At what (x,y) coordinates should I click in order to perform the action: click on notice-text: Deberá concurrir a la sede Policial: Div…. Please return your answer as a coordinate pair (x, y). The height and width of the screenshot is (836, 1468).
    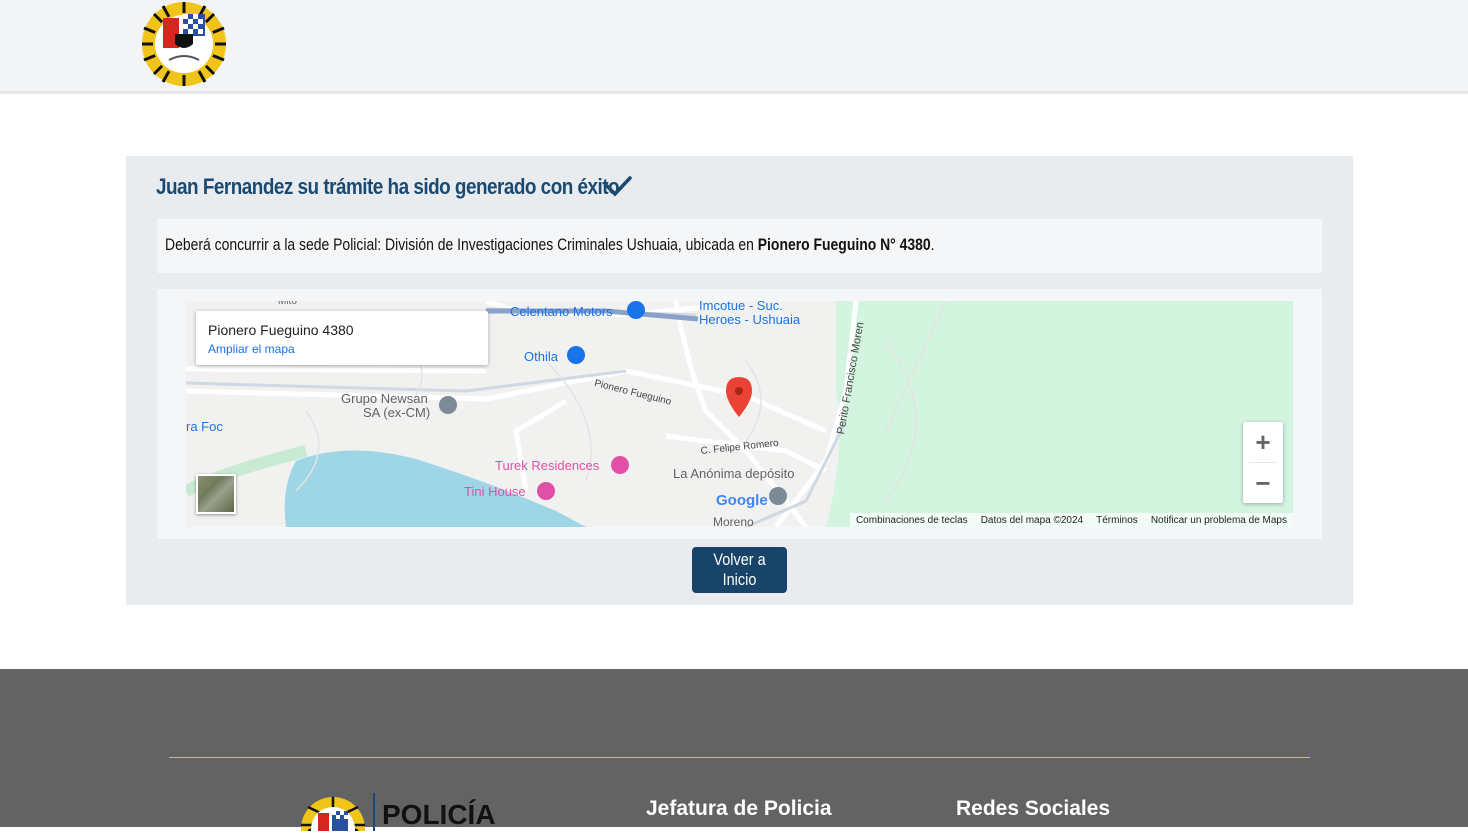
    Looking at the image, I should click on (550, 245).